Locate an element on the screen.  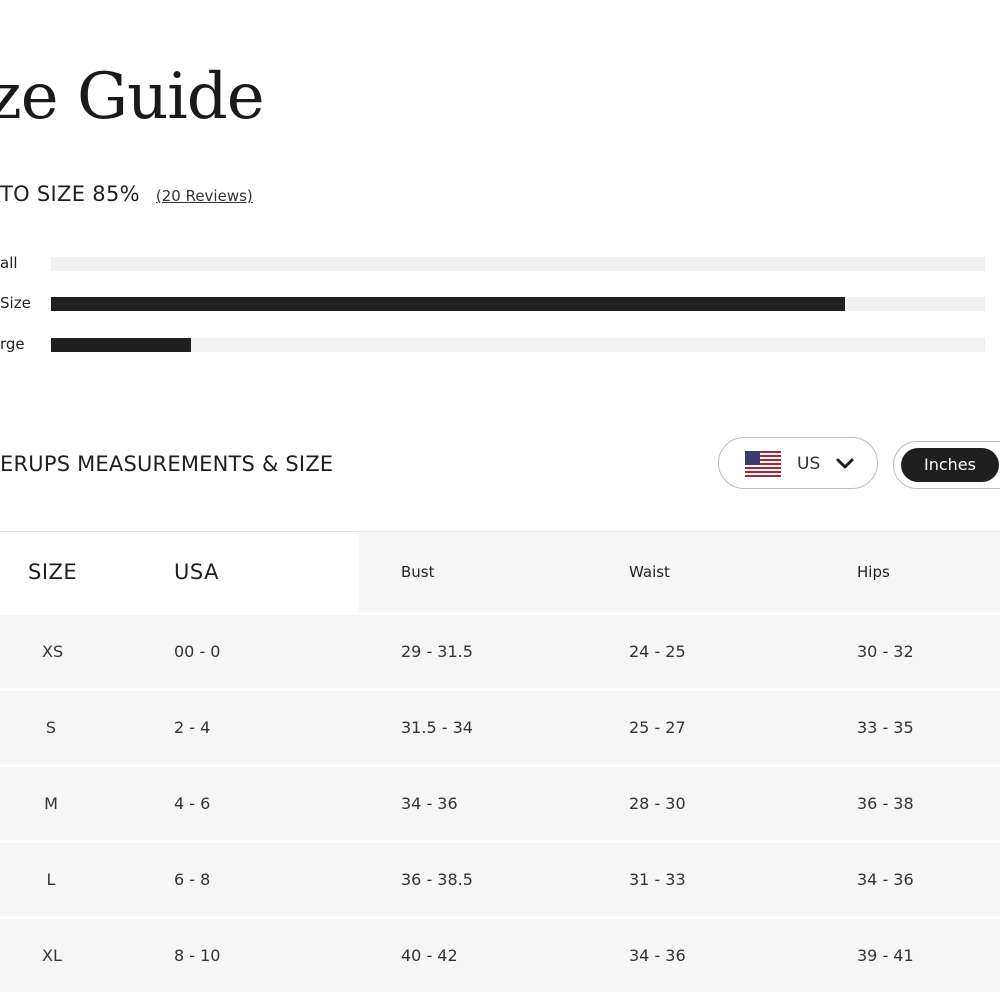
table-row: XS 00 - 0 29 - 31.5 24 - 25 30 - 32 is located at coordinates (500, 651).